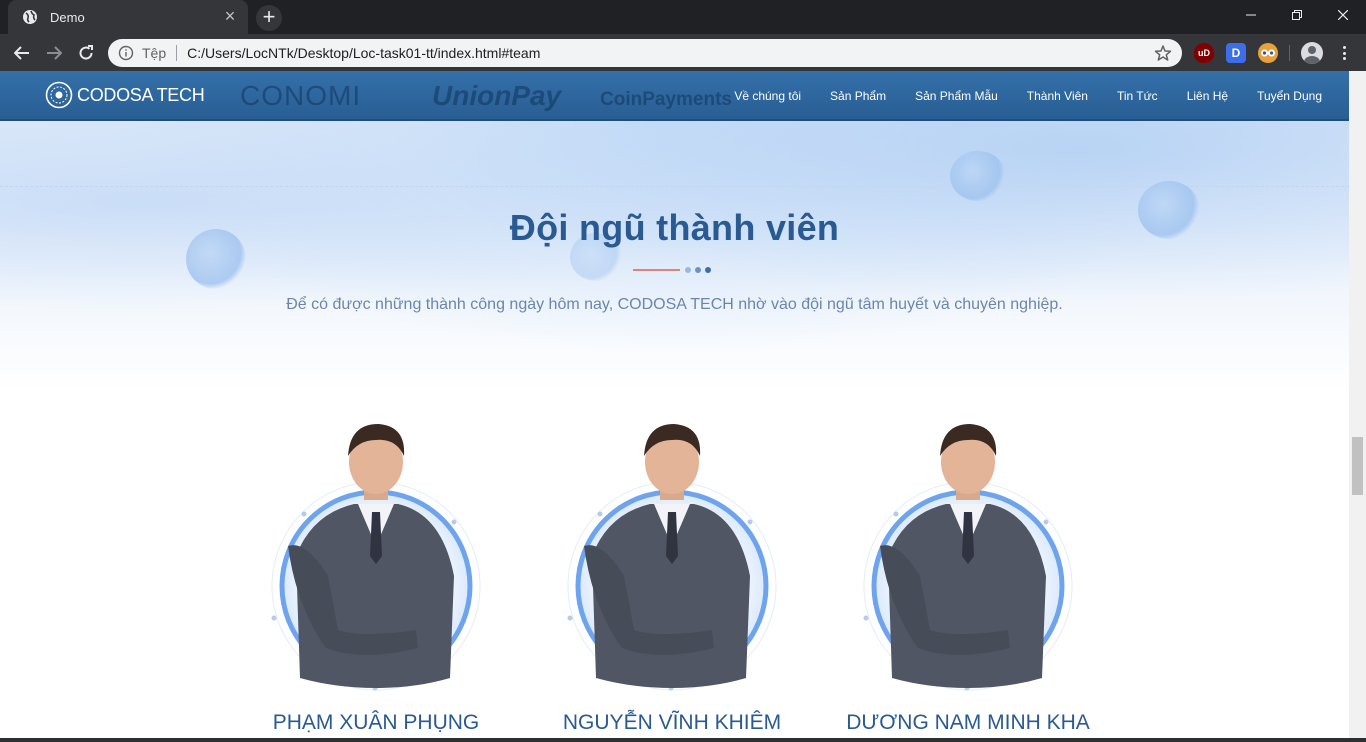 The height and width of the screenshot is (742, 1366). I want to click on scheme-label: Tệp, so click(154, 53).